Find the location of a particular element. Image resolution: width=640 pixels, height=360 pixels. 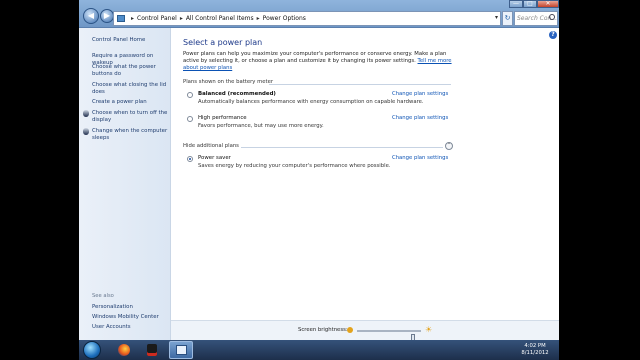

sidebar-item-sleep: Change when the computer sleeps is located at coordinates (126, 135).